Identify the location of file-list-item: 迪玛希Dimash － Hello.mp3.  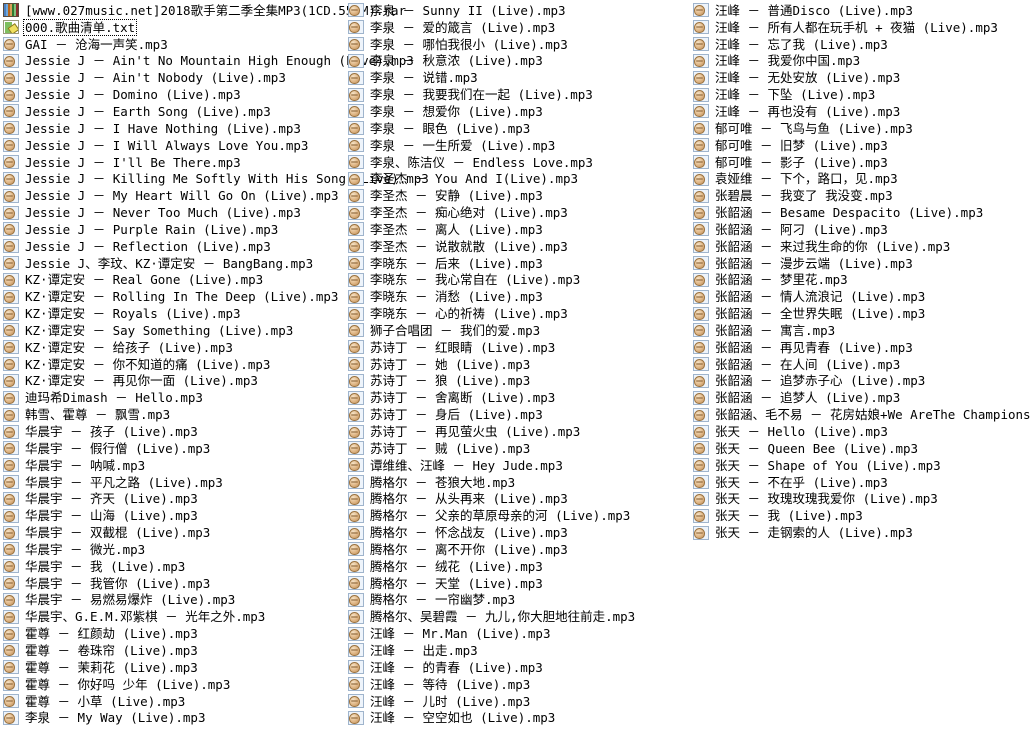
(172, 397).